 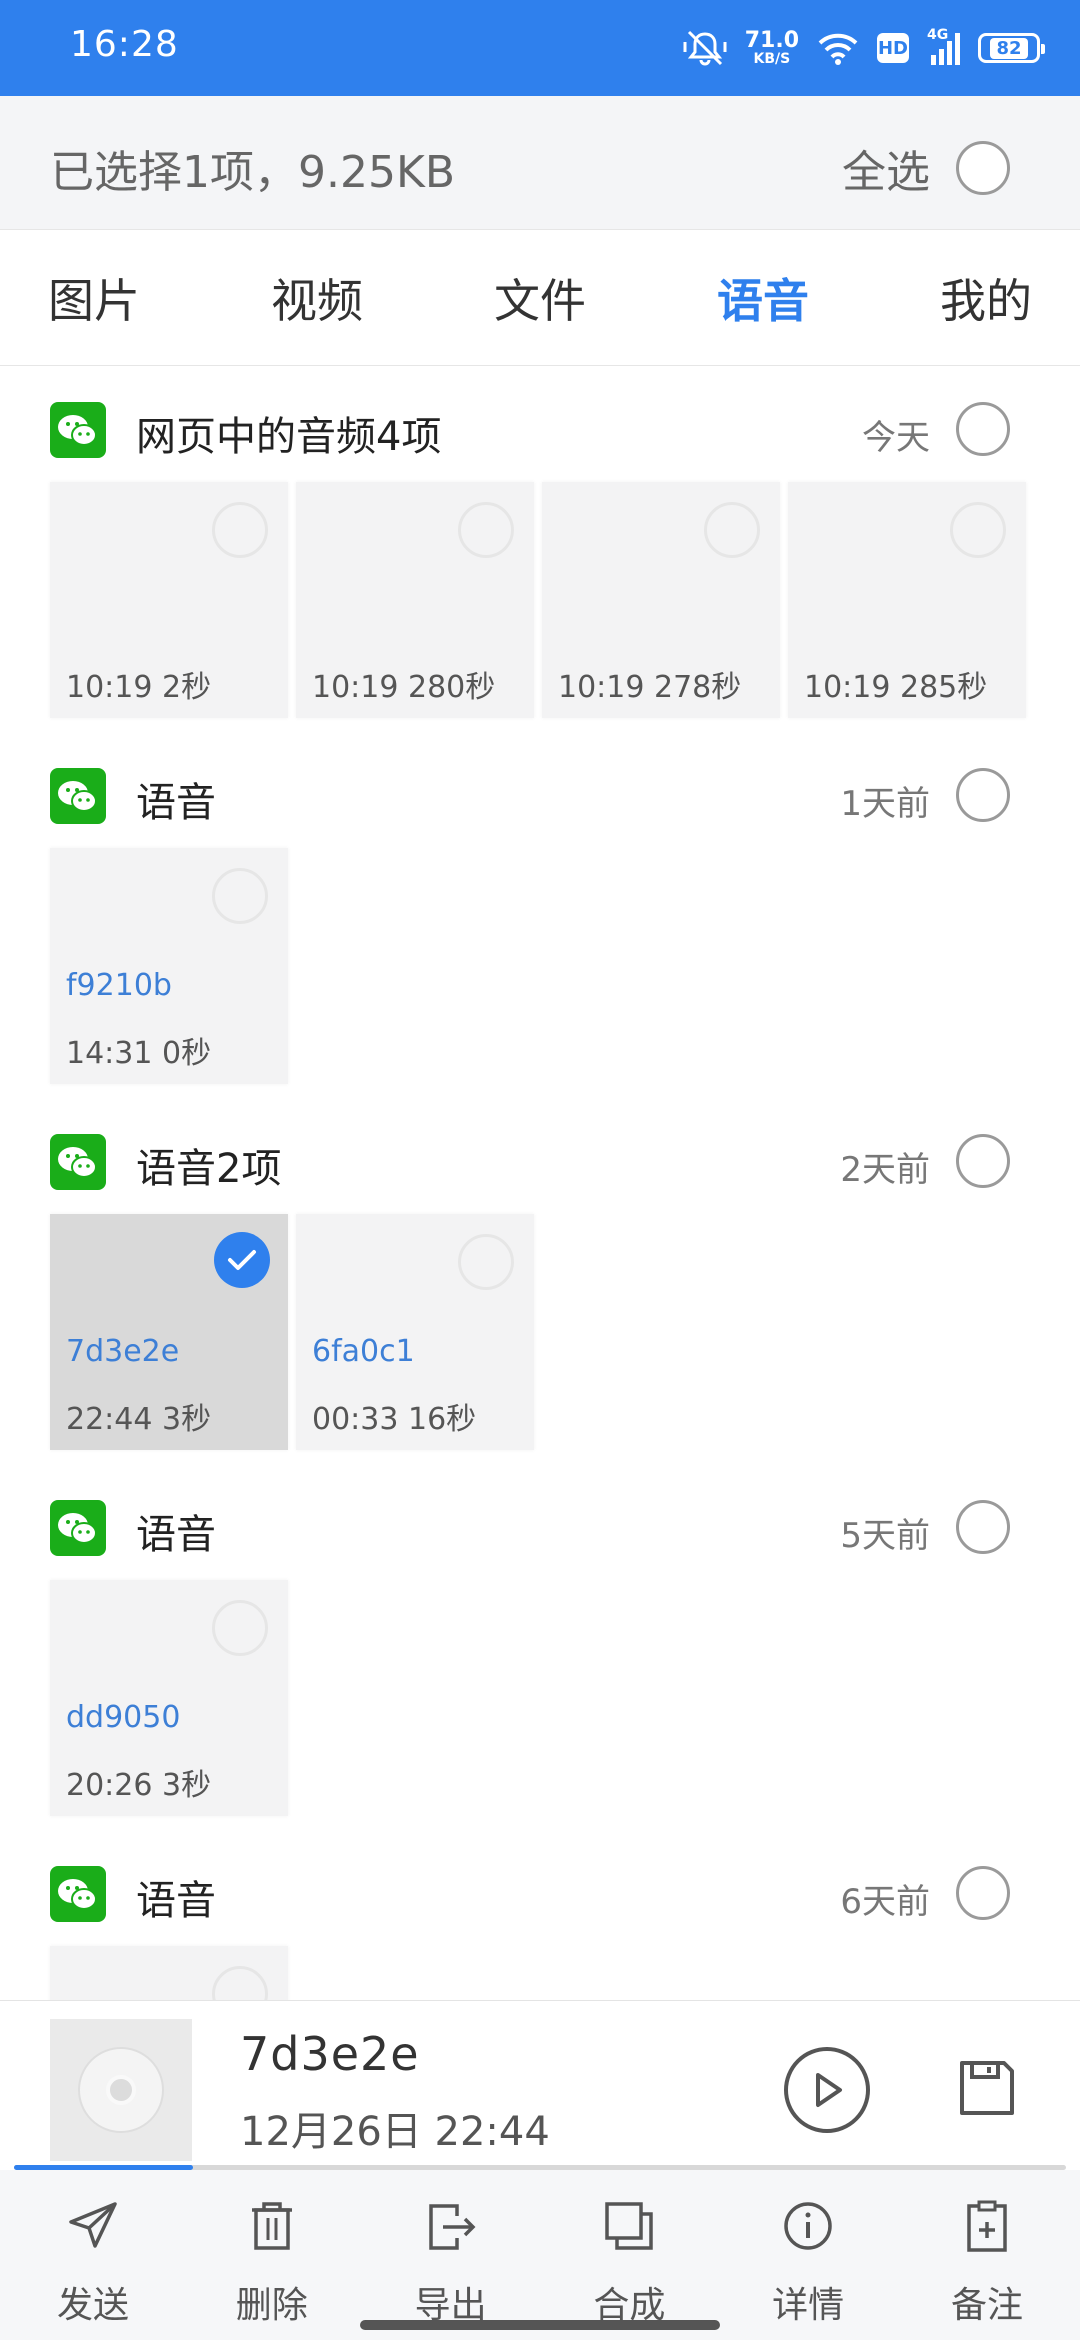 I want to click on play-button, so click(x=827, y=2090).